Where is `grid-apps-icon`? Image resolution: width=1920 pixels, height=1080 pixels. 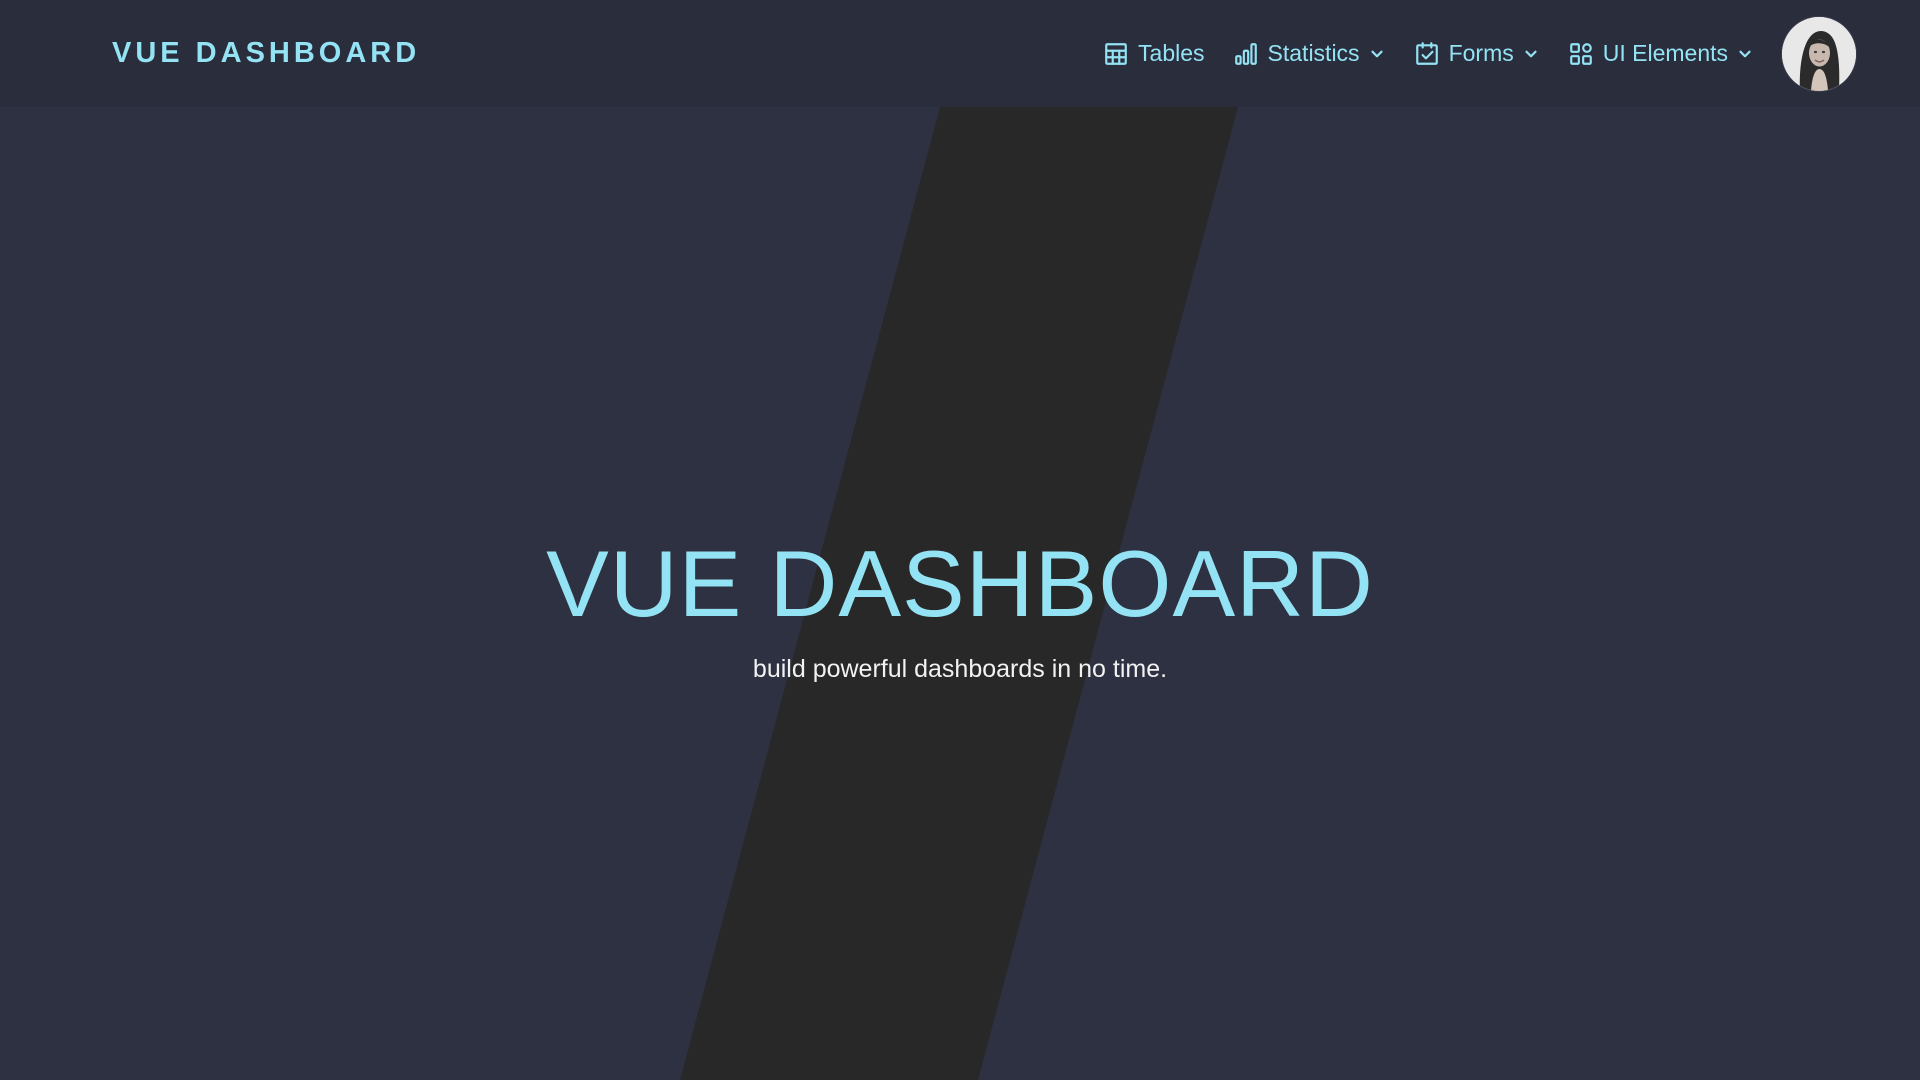 grid-apps-icon is located at coordinates (1581, 54).